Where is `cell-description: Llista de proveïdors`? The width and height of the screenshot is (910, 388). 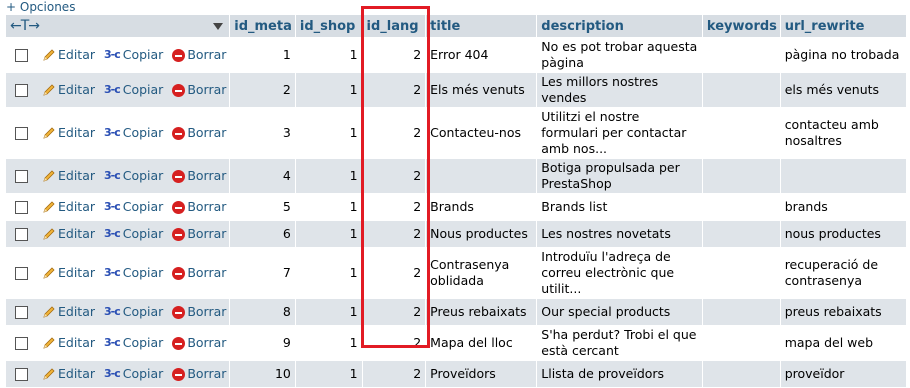 cell-description: Llista de proveïdors is located at coordinates (619, 374).